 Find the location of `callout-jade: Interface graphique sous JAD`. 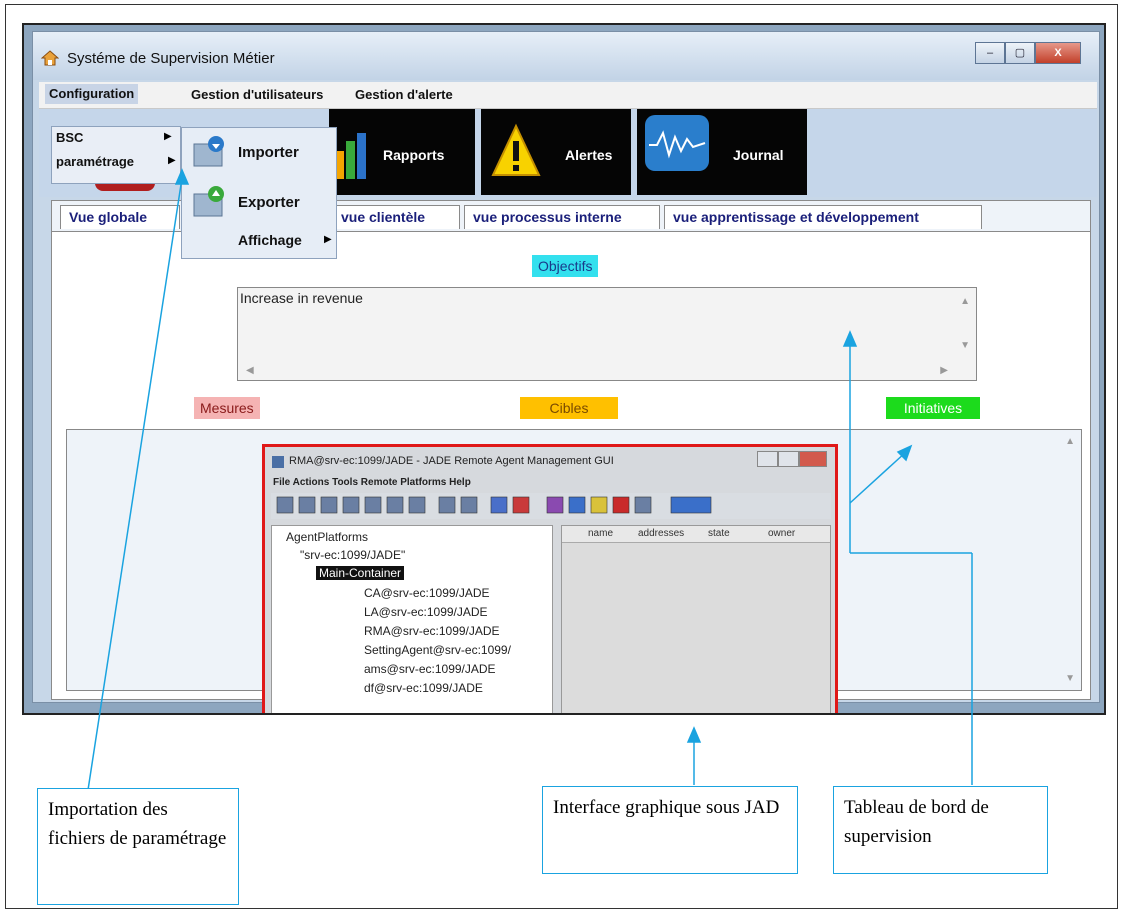

callout-jade: Interface graphique sous JAD is located at coordinates (670, 830).